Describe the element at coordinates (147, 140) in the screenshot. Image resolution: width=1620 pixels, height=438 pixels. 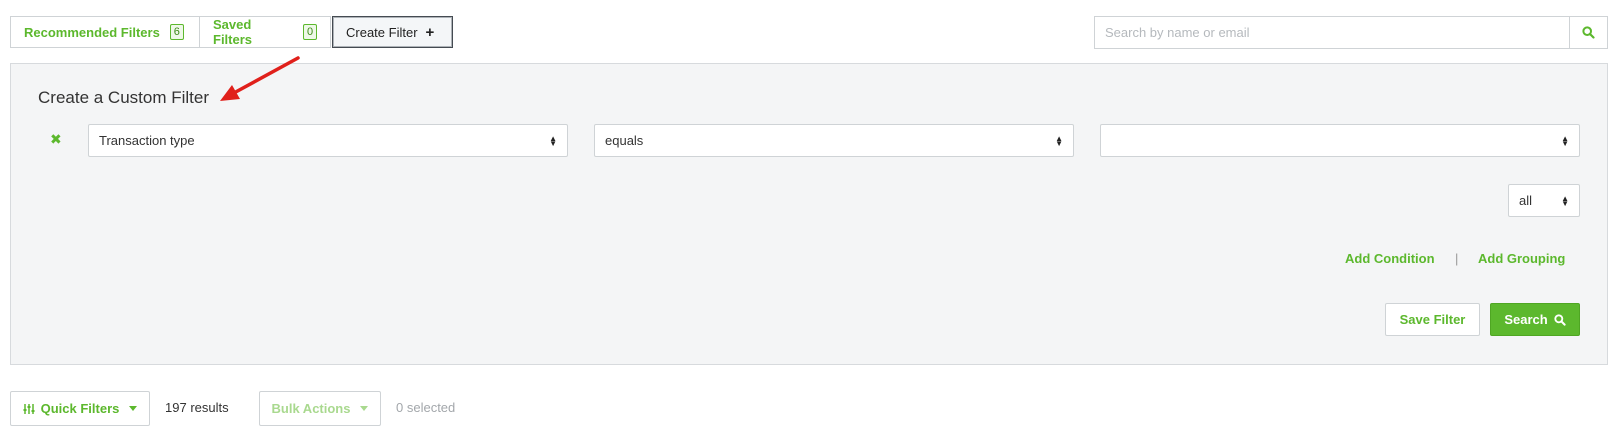
I see `field-select-value: Transaction type` at that location.